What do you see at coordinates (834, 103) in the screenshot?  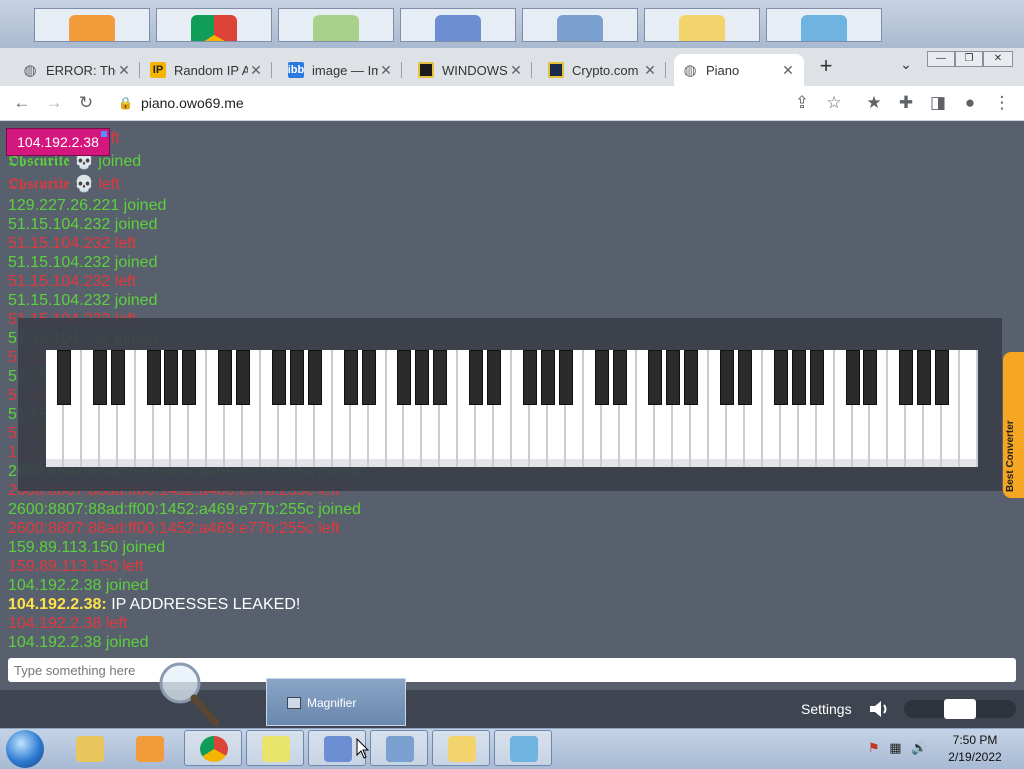 I see `bookmark-star-icon: ☆` at bounding box center [834, 103].